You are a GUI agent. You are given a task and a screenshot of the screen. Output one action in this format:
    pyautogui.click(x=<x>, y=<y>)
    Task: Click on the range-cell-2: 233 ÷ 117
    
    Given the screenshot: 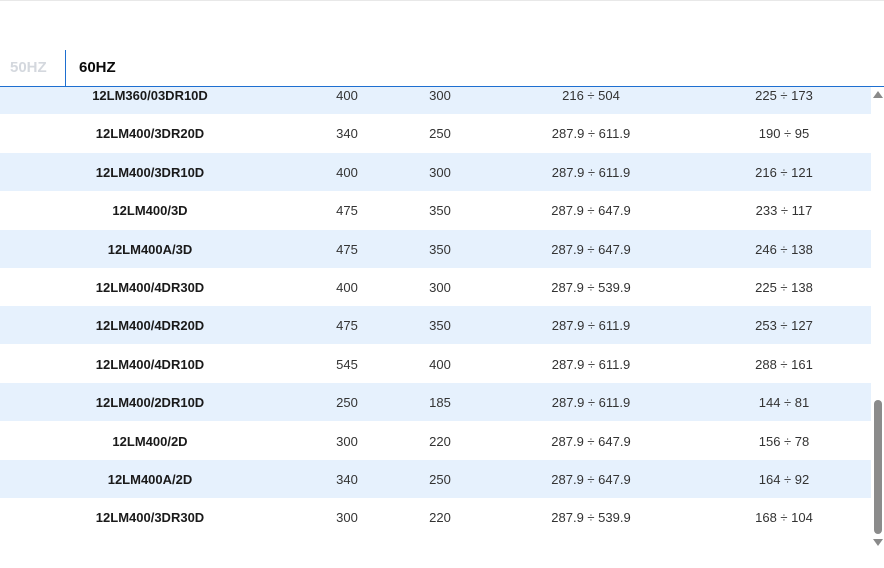 What is the action you would take?
    pyautogui.click(x=784, y=210)
    